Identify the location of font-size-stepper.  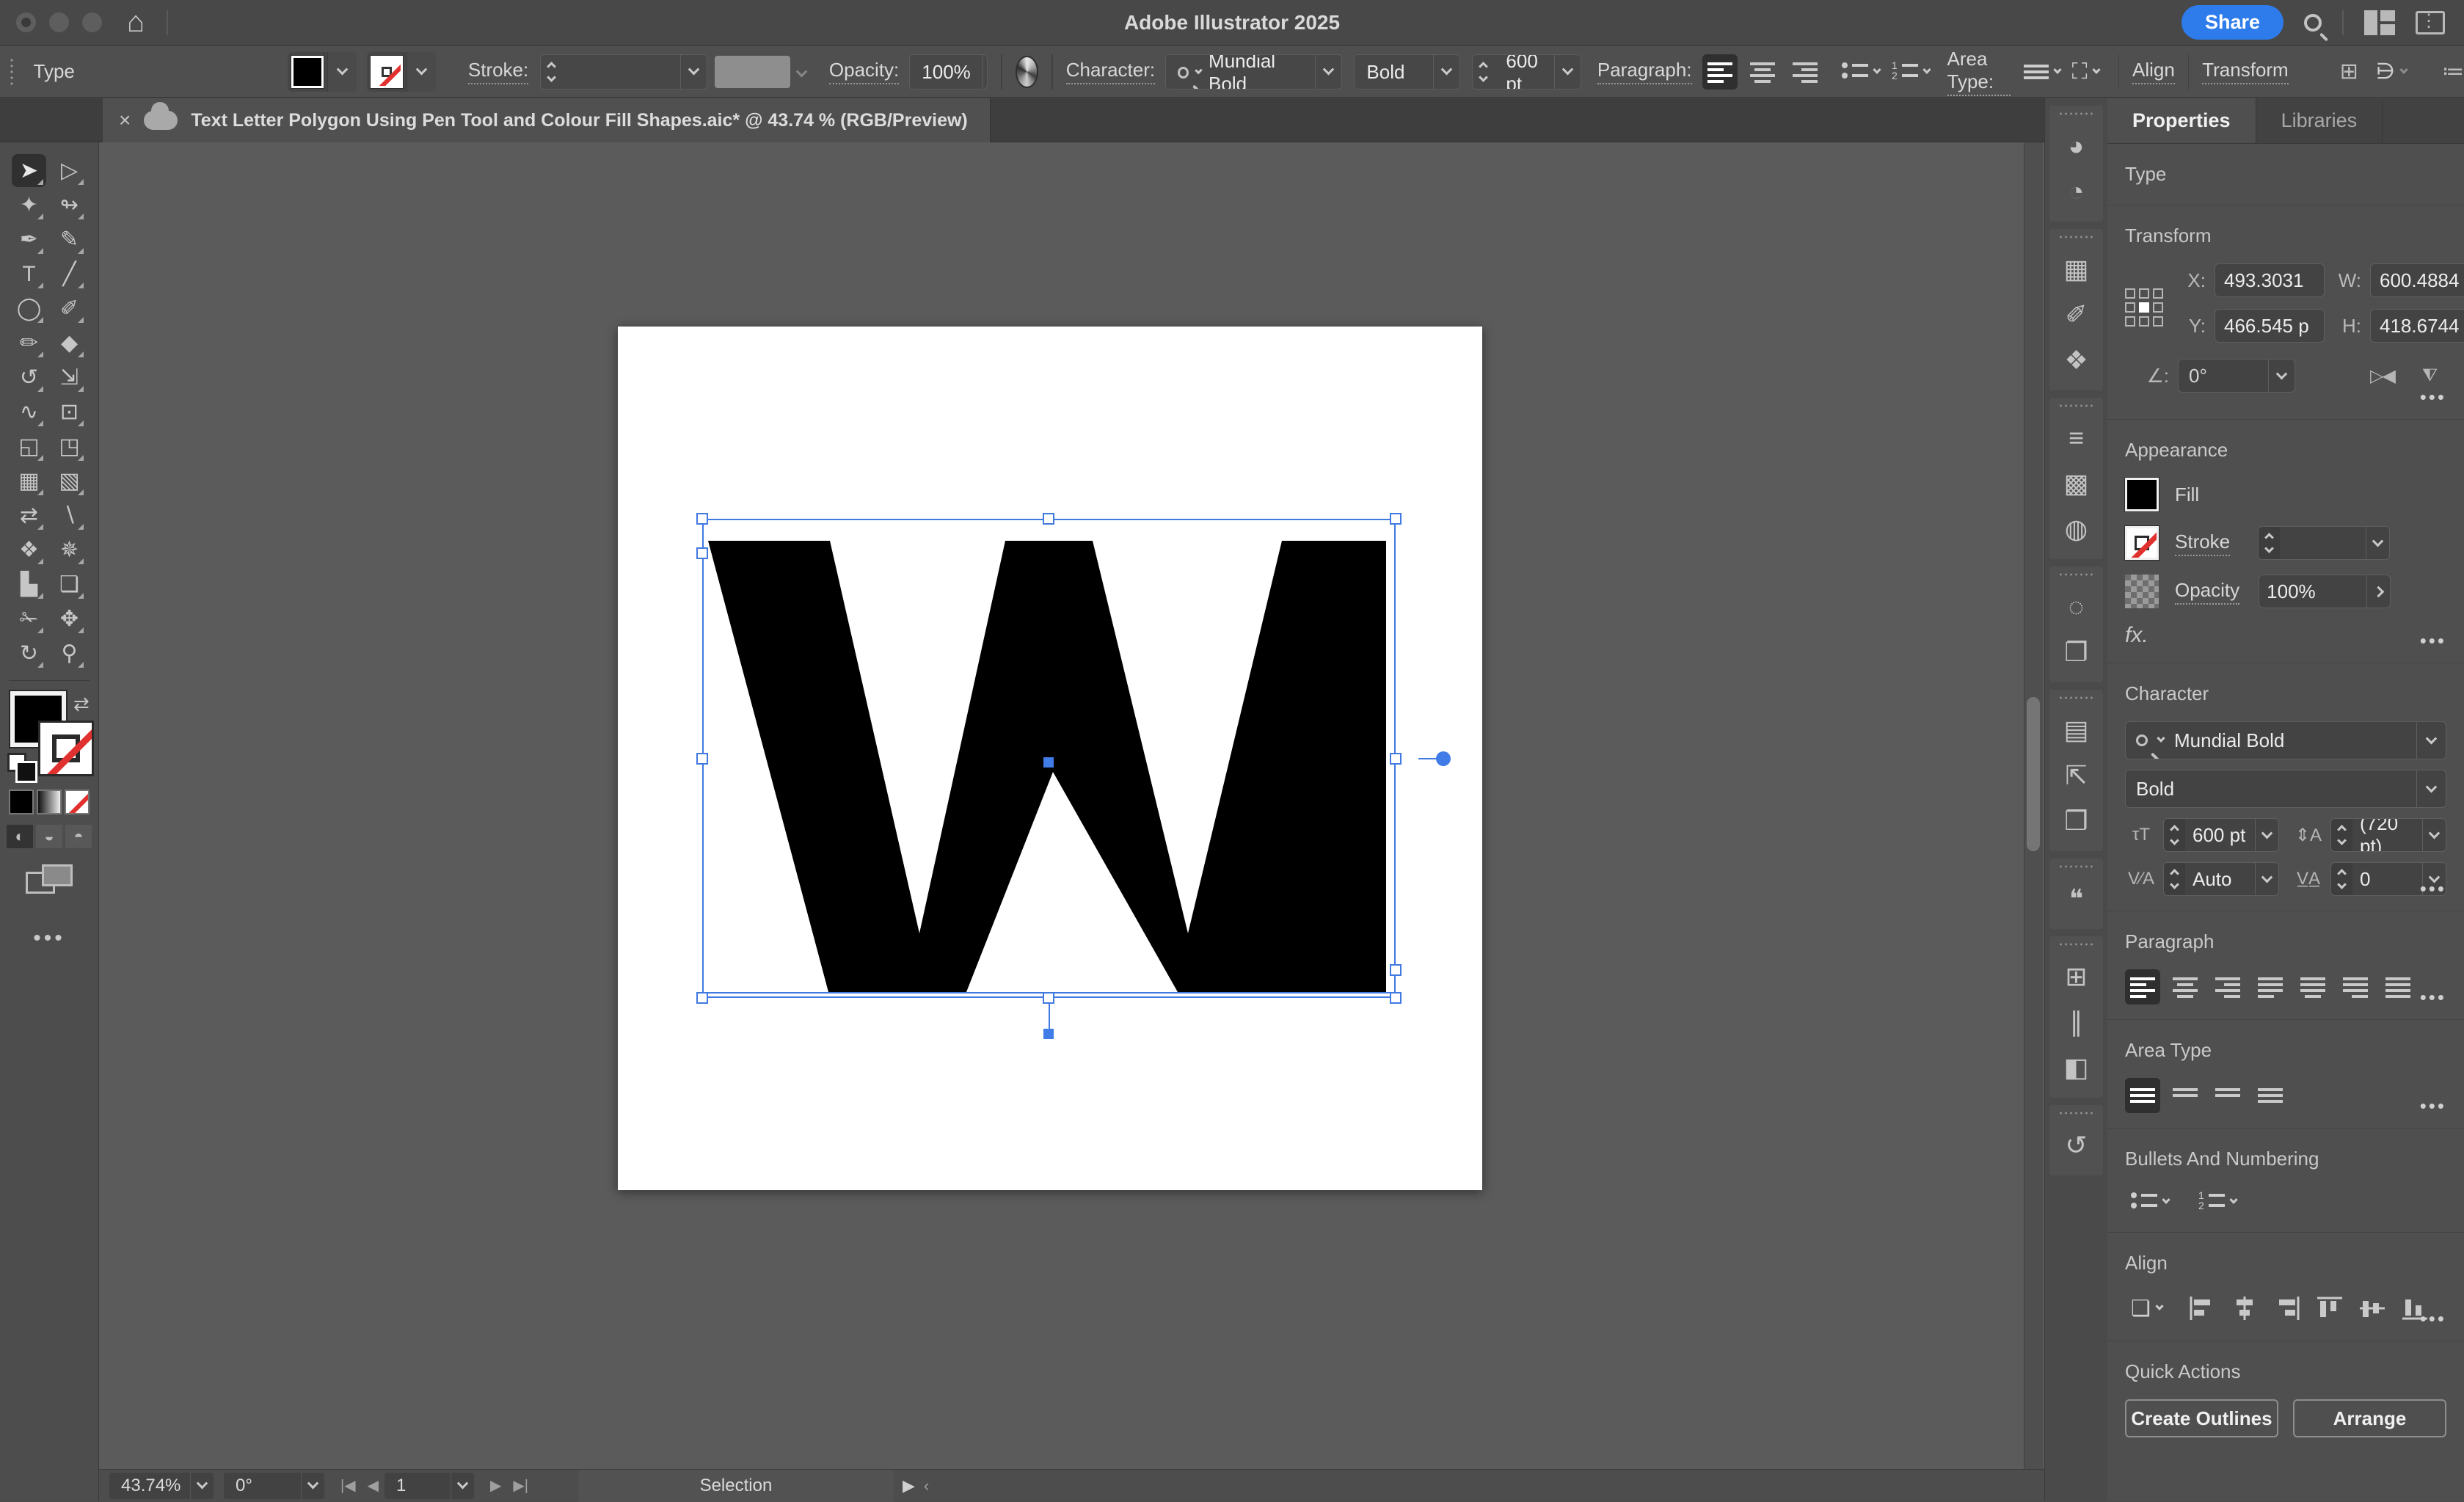
(1483, 72).